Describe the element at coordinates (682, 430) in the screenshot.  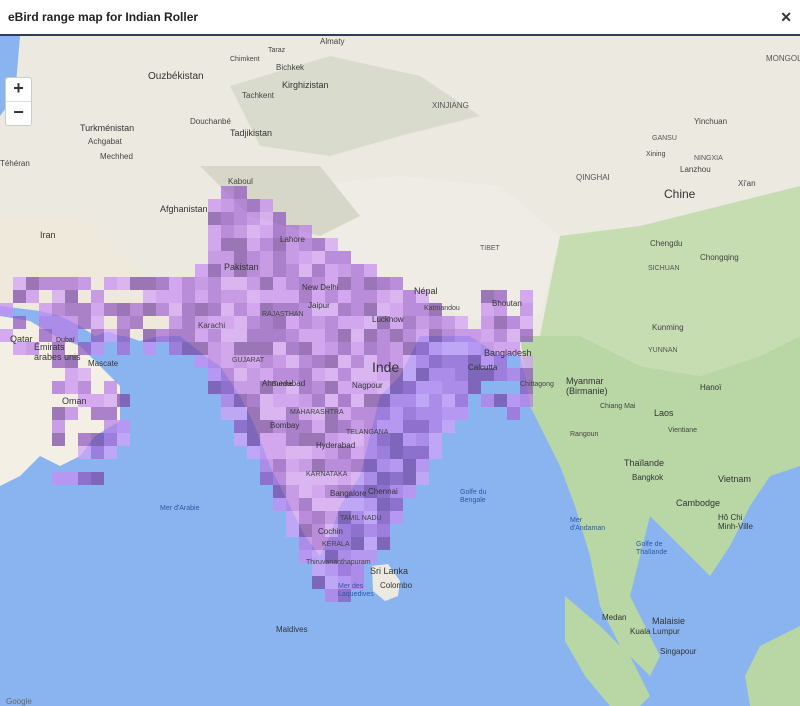
I see `label-vientiane: Vientiane` at that location.